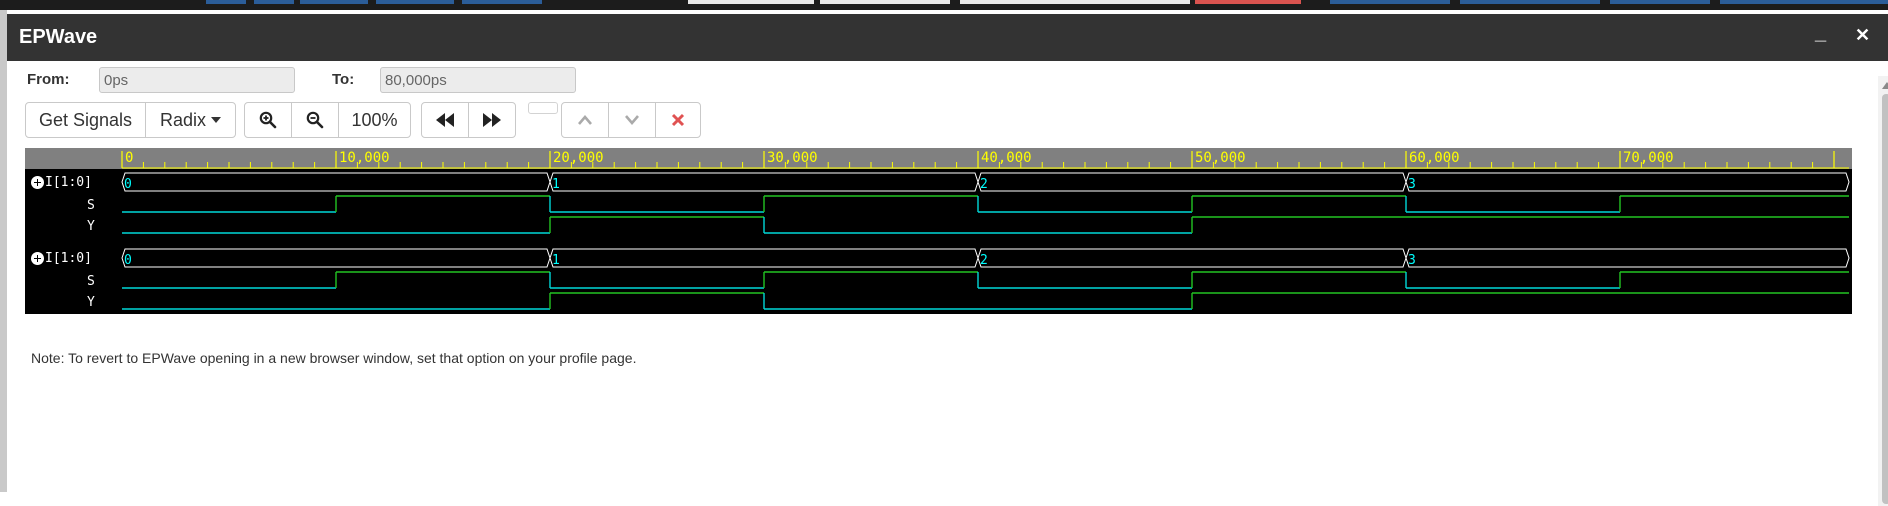 This screenshot has width=1888, height=506. I want to click on chevron-up-icon, so click(585, 120).